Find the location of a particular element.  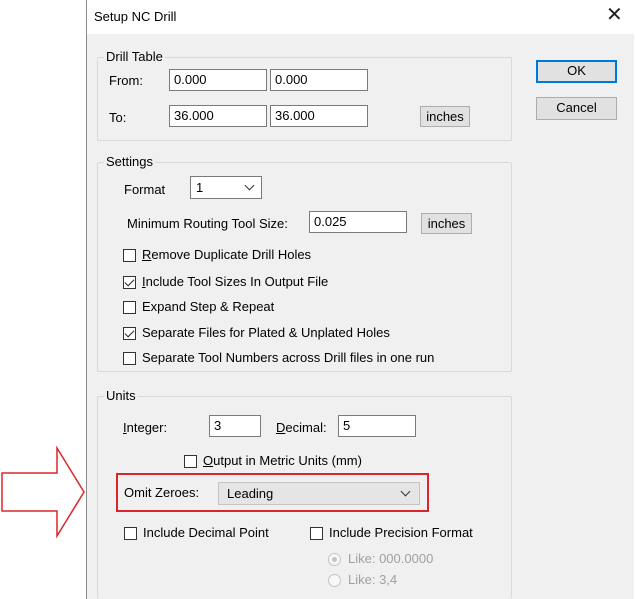

separate-files-checkbox is located at coordinates (129, 333).